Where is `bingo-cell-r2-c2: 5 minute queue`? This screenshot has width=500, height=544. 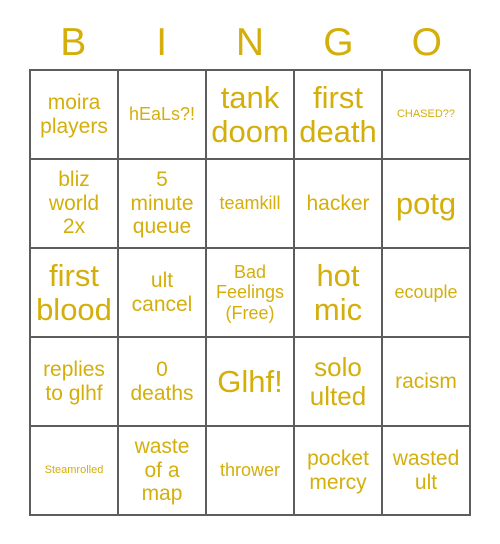 bingo-cell-r2-c2: 5 minute queue is located at coordinates (163, 204).